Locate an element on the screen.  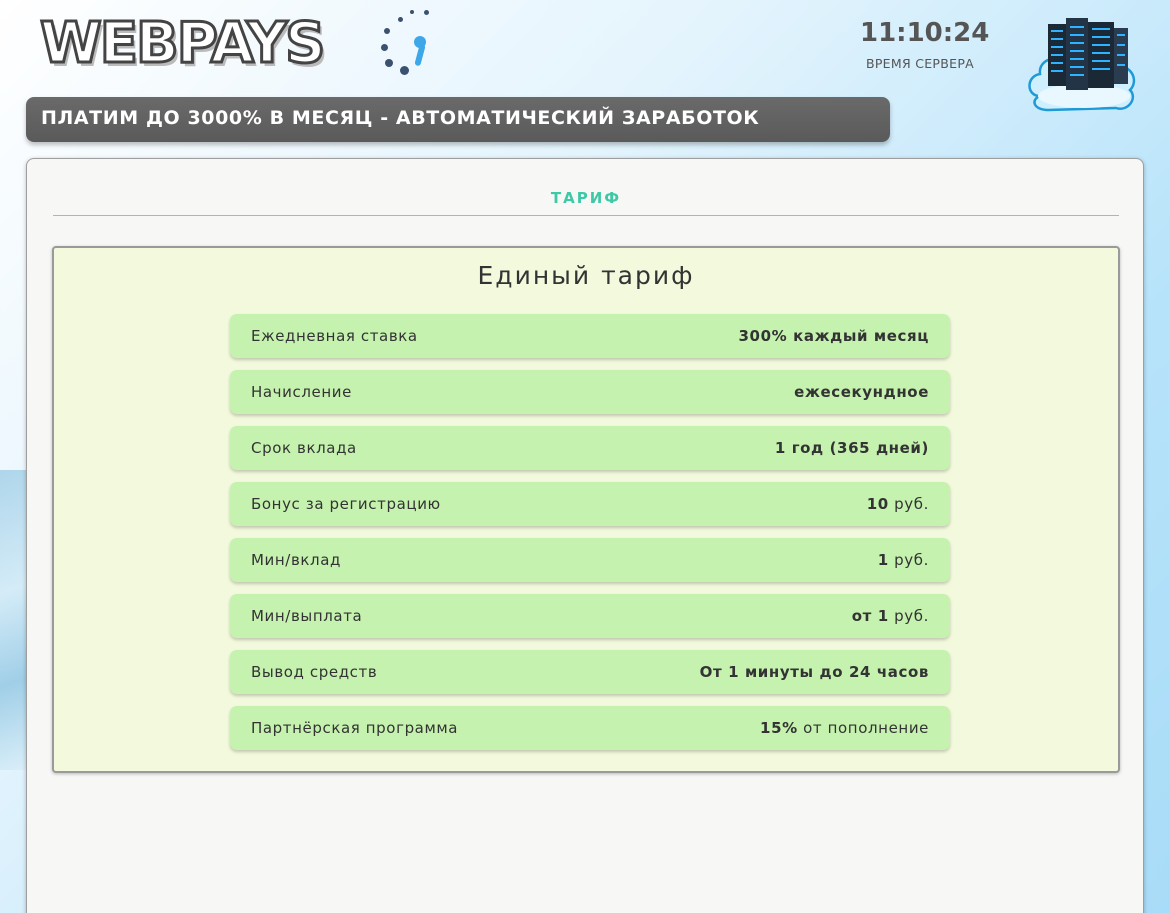
tariff-row-value: 15% от пополнение is located at coordinates (844, 728).